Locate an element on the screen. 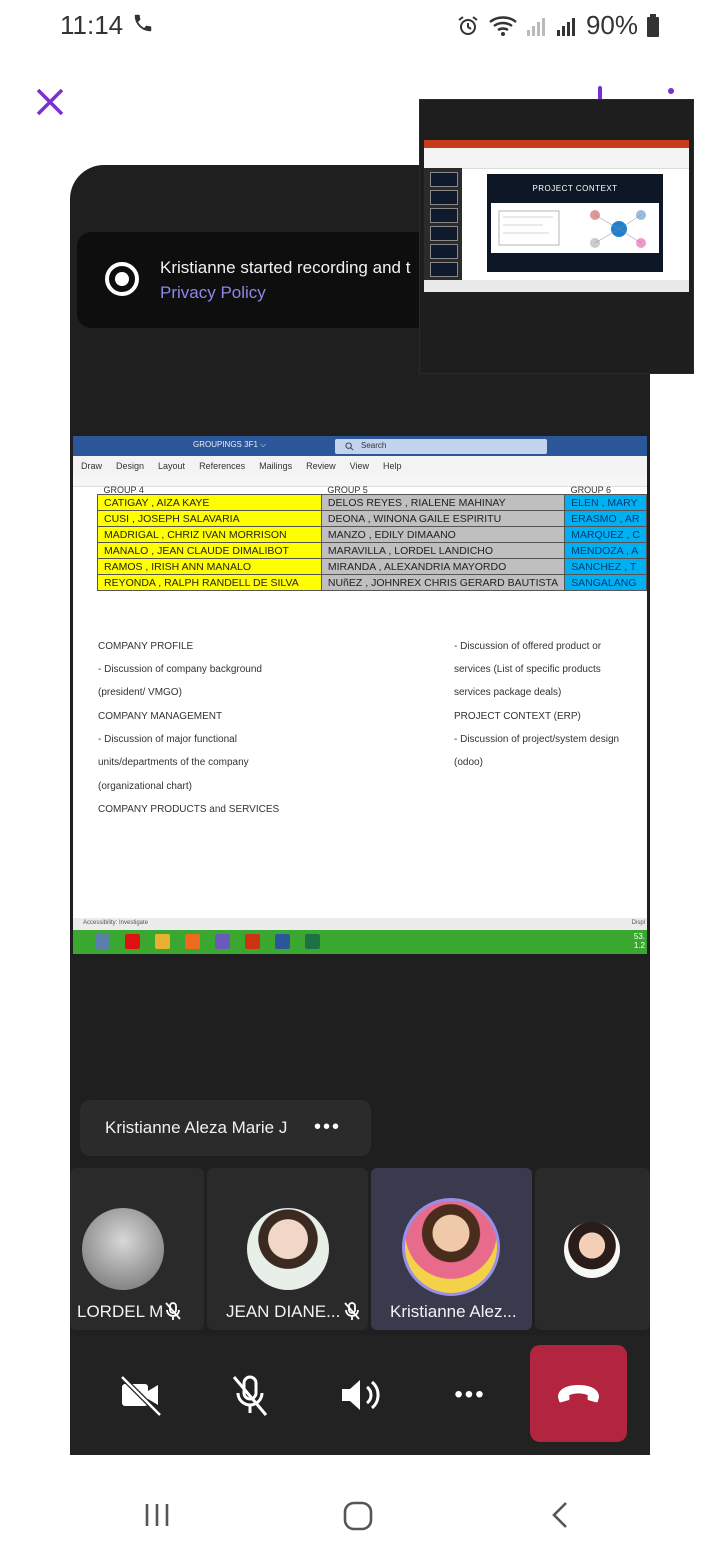  doc-line: (odoo) is located at coordinates (468, 762).